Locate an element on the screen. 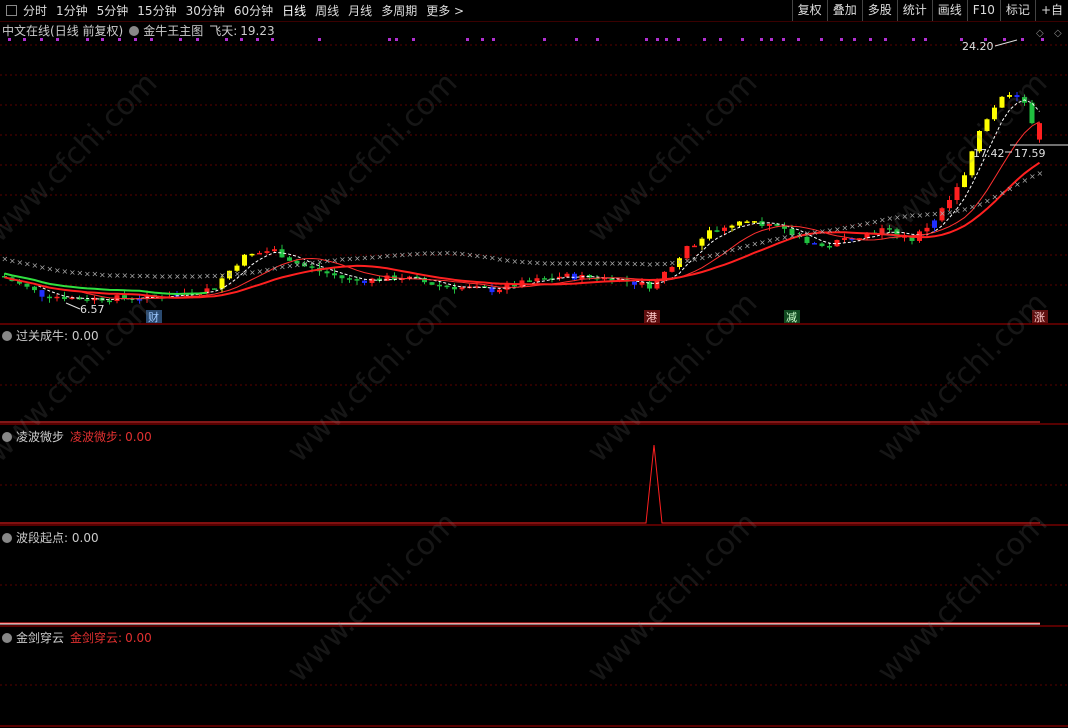 This screenshot has height=728, width=1068. subchart-1-name: 过关成牛 is located at coordinates (40, 335).